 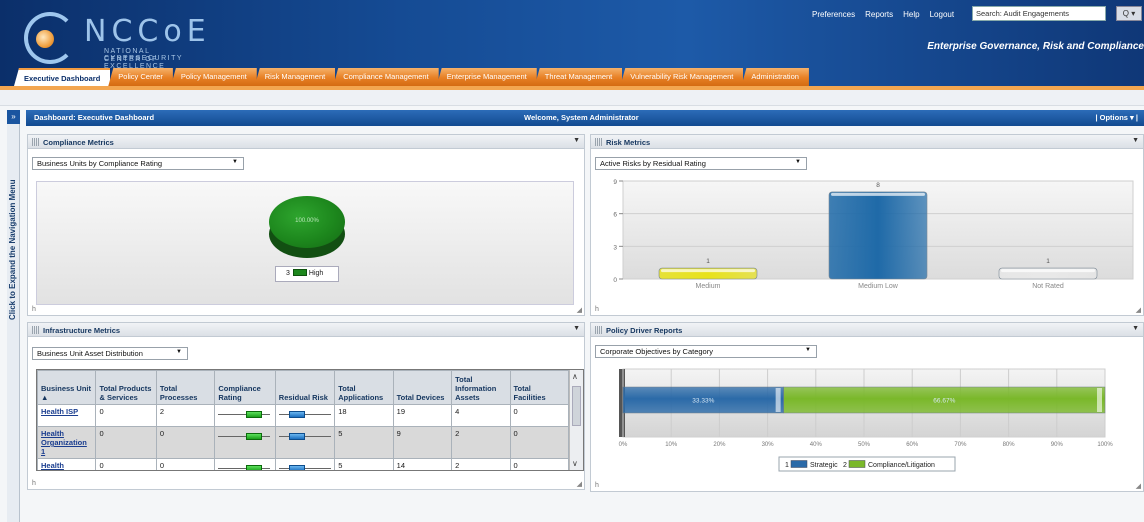 I want to click on column-header-devices: Total Devices, so click(x=422, y=387).